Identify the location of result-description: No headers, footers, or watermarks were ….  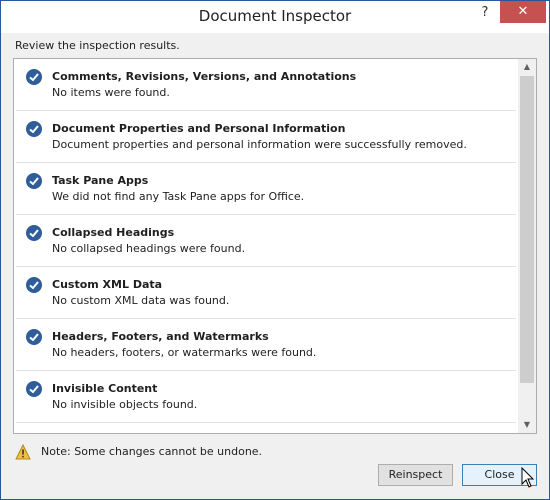
(184, 352).